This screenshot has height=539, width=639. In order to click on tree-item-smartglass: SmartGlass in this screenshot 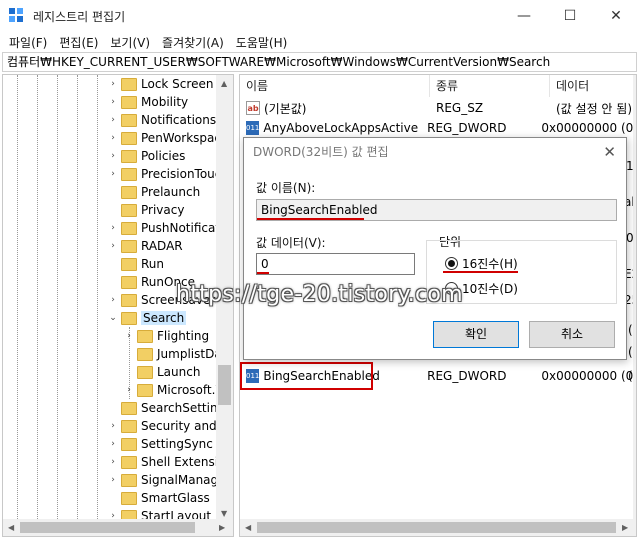, I will do `click(158, 498)`.